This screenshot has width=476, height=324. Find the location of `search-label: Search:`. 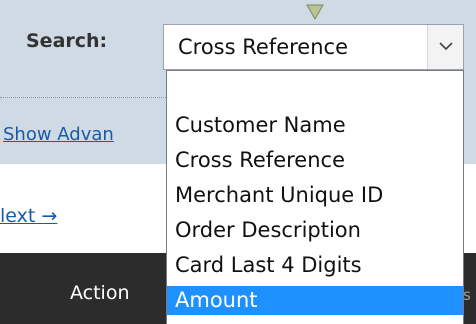

search-label: Search: is located at coordinates (67, 41).